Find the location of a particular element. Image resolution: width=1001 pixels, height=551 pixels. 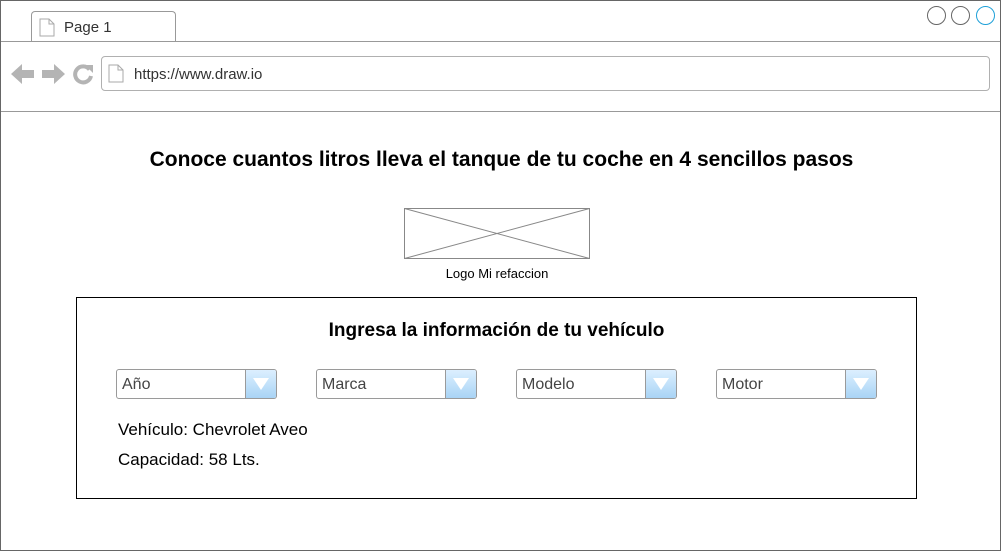

engine-select-label: Motor is located at coordinates (742, 384).